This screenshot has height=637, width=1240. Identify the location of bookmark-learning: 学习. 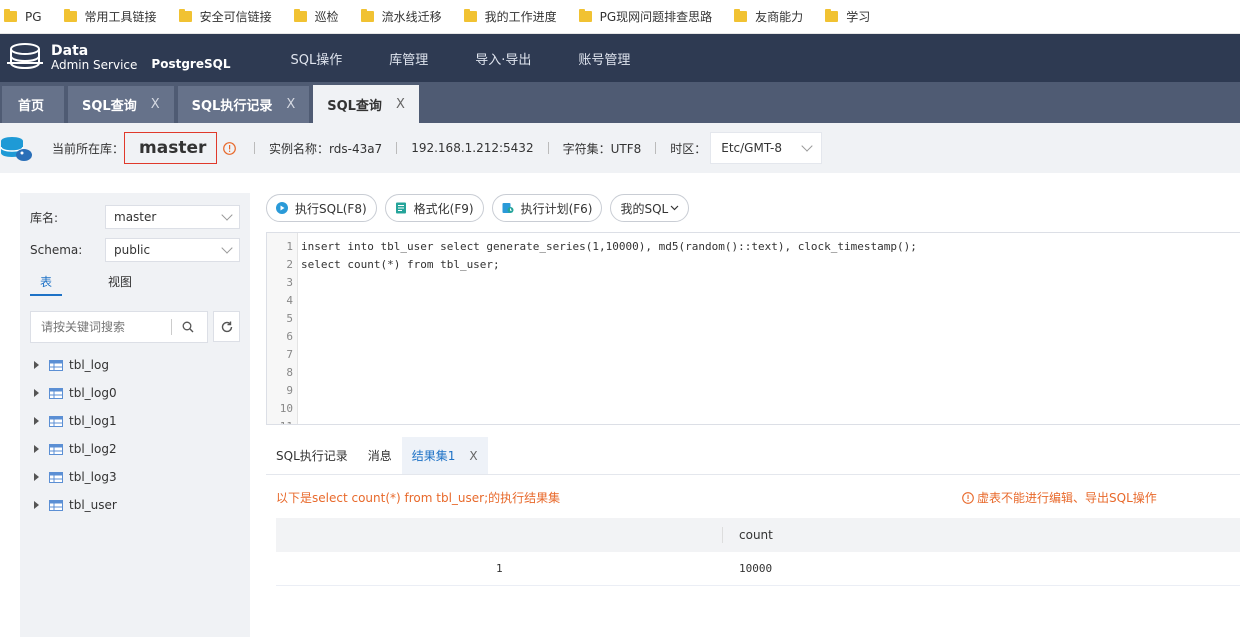
(847, 16).